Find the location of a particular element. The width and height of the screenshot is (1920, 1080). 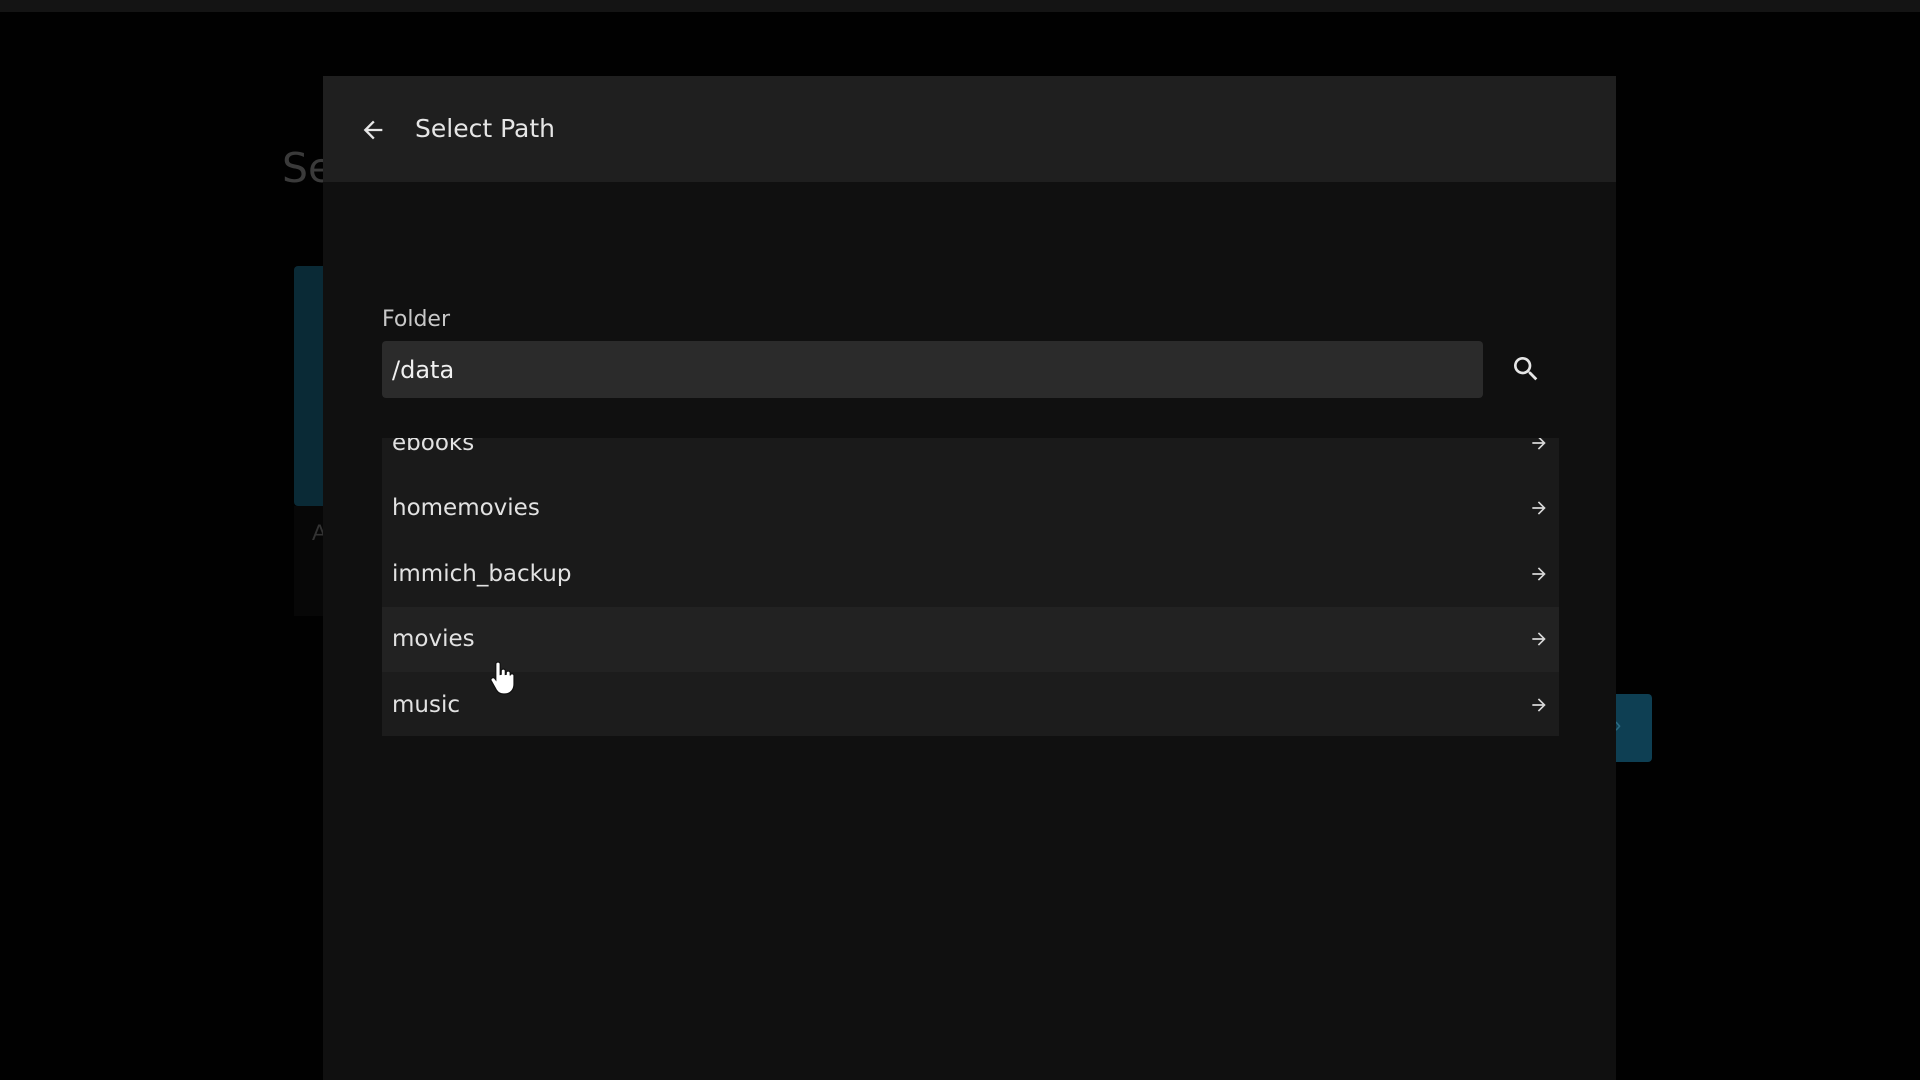

background-card is located at coordinates (309, 386).